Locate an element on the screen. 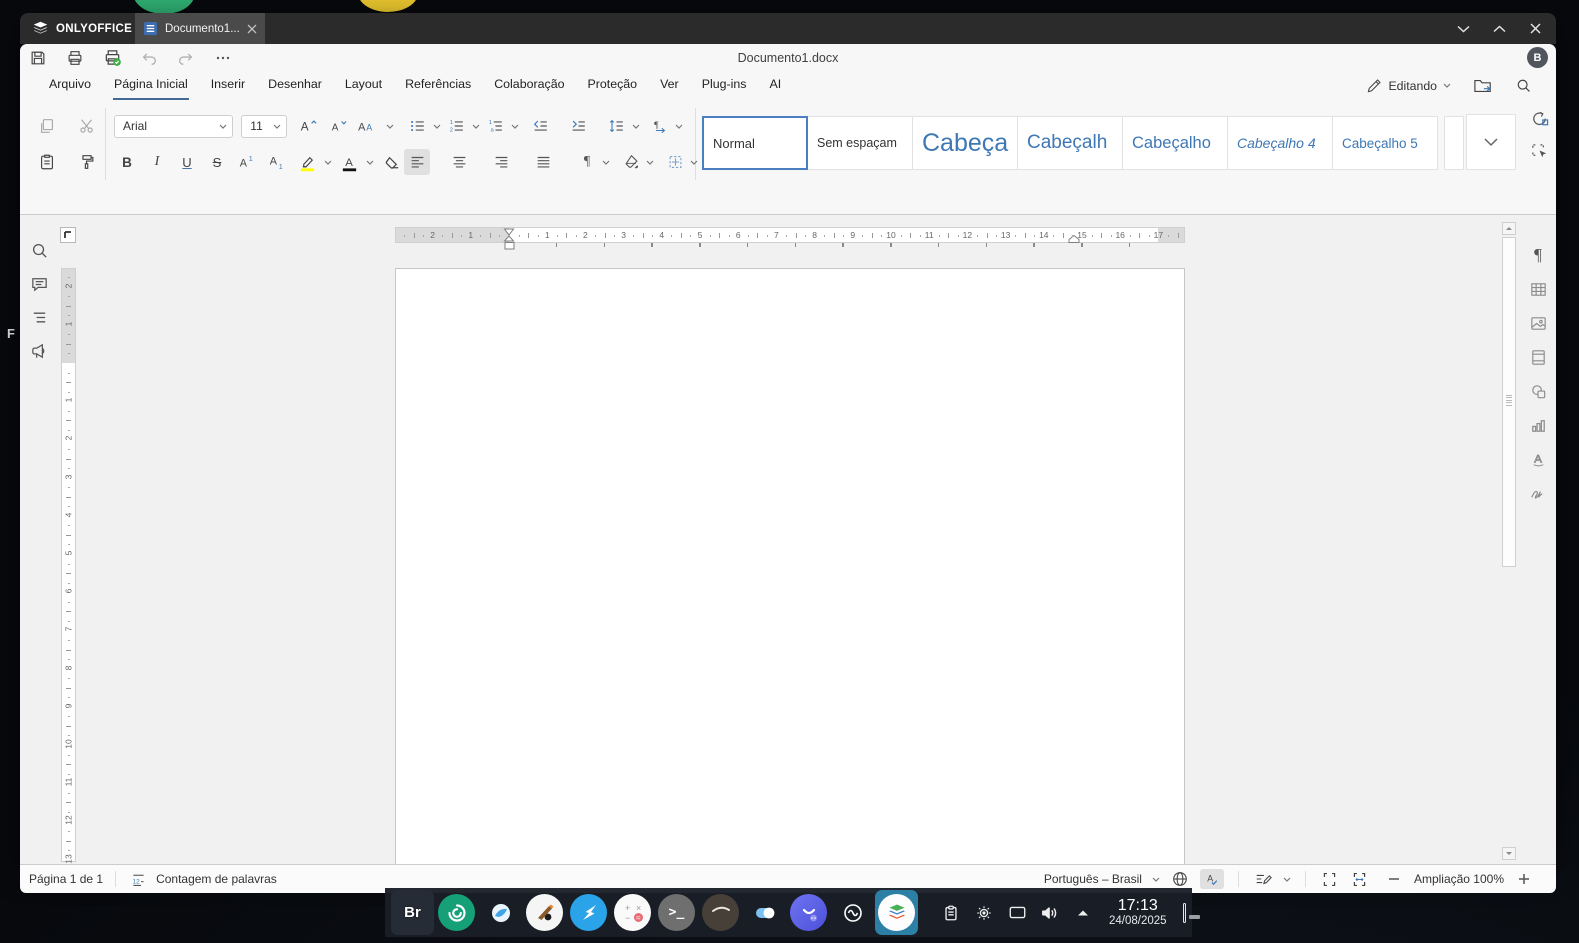 This screenshot has width=1579, height=943. paragraph-settings-icon: ¶ is located at coordinates (1538, 255).